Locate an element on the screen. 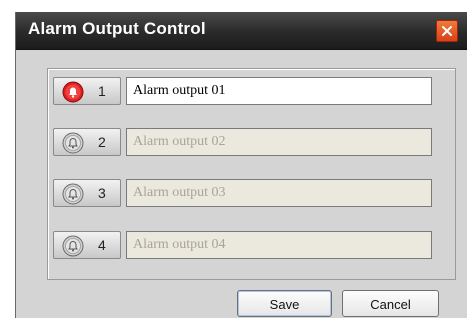  alarm-output-toggle-2: 2 is located at coordinates (87, 142).